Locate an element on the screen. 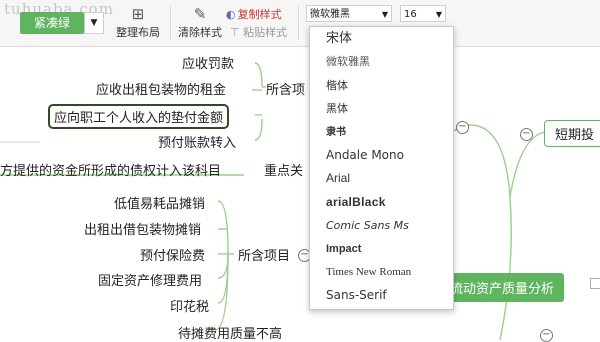  font-option-times-new-roman: Times New Roman is located at coordinates (381, 272).